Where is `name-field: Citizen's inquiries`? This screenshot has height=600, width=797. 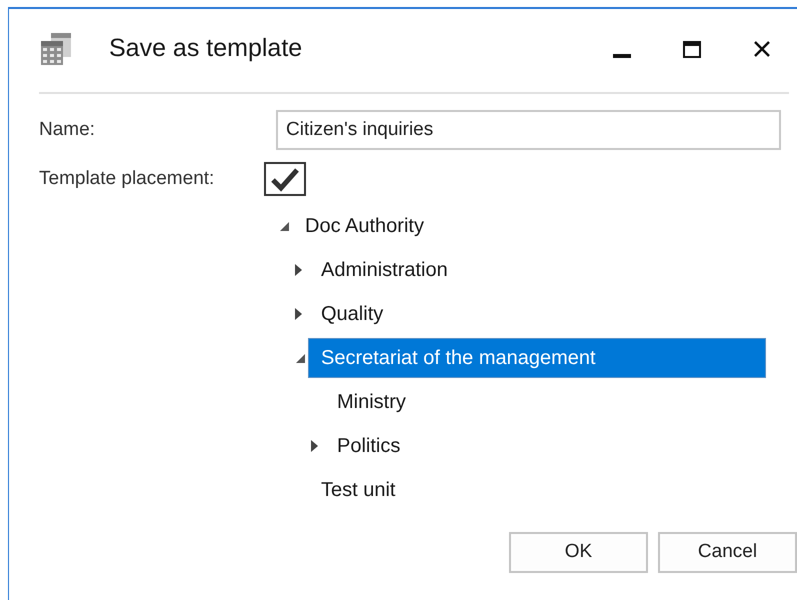 name-field: Citizen's inquiries is located at coordinates (528, 130).